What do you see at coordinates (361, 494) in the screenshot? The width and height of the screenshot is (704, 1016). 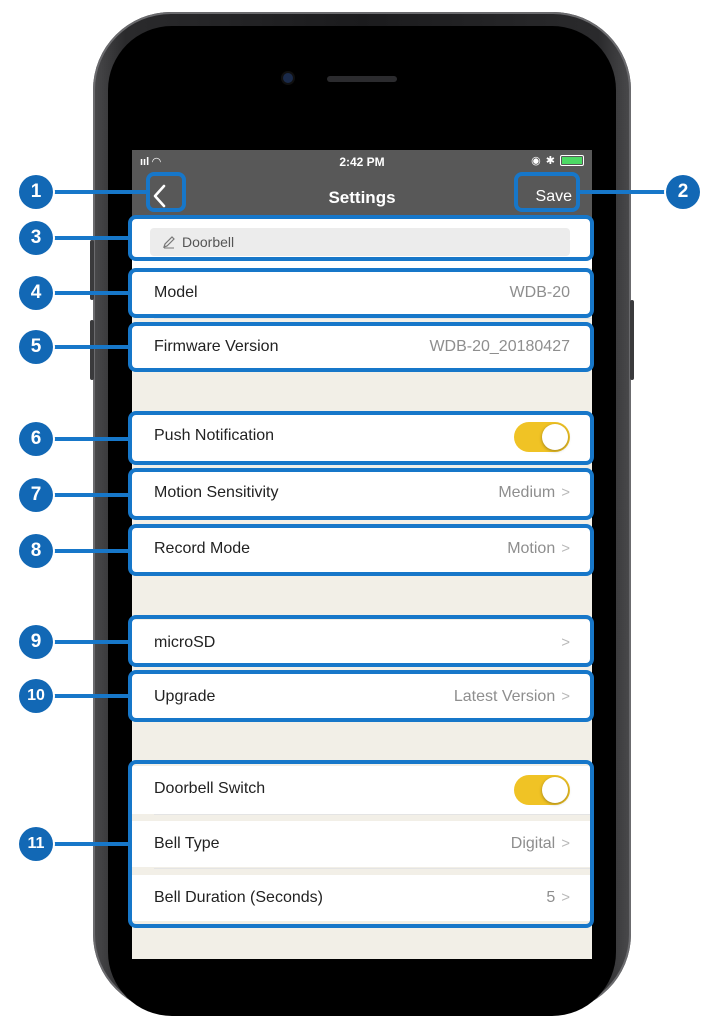 I see `callout-box-motion` at bounding box center [361, 494].